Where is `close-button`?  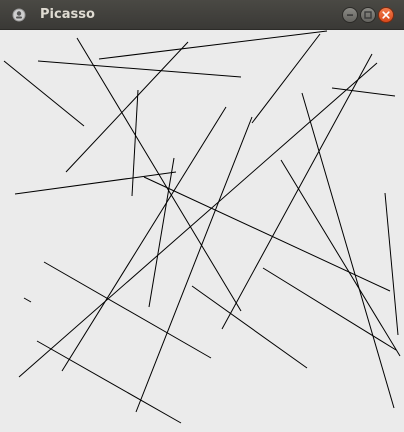
close-button is located at coordinates (386, 15).